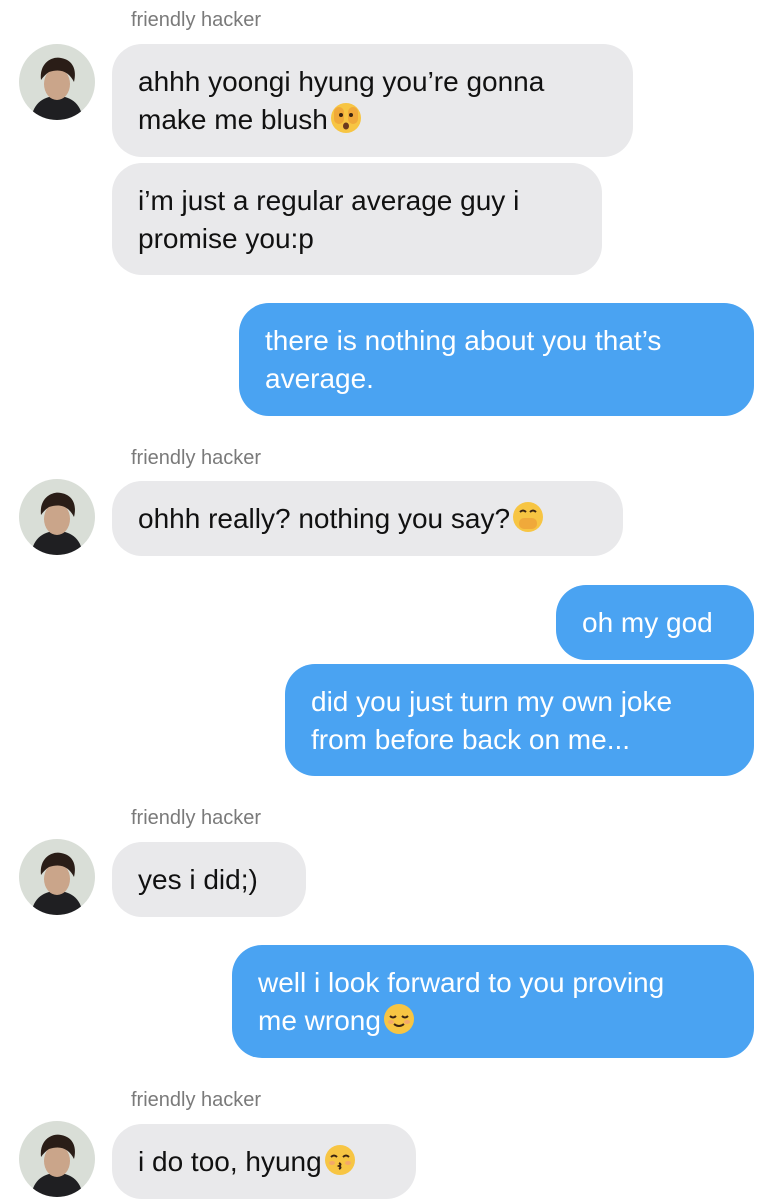 This screenshot has width=773, height=1200. Describe the element at coordinates (341, 81) in the screenshot. I see `message-line: ahhh yoongi hyung you’re gonna` at that location.